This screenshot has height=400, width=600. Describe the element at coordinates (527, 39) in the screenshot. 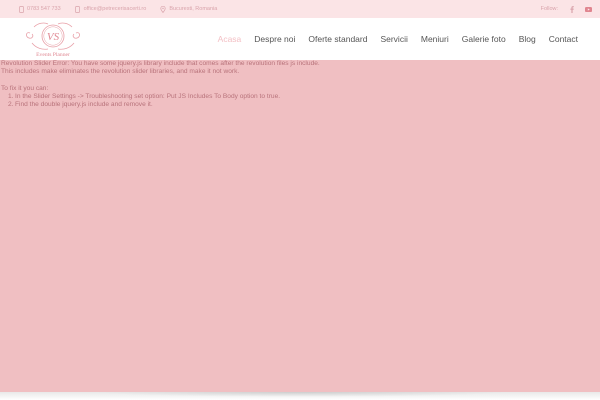

I see `nav-item-blog: Blog` at that location.